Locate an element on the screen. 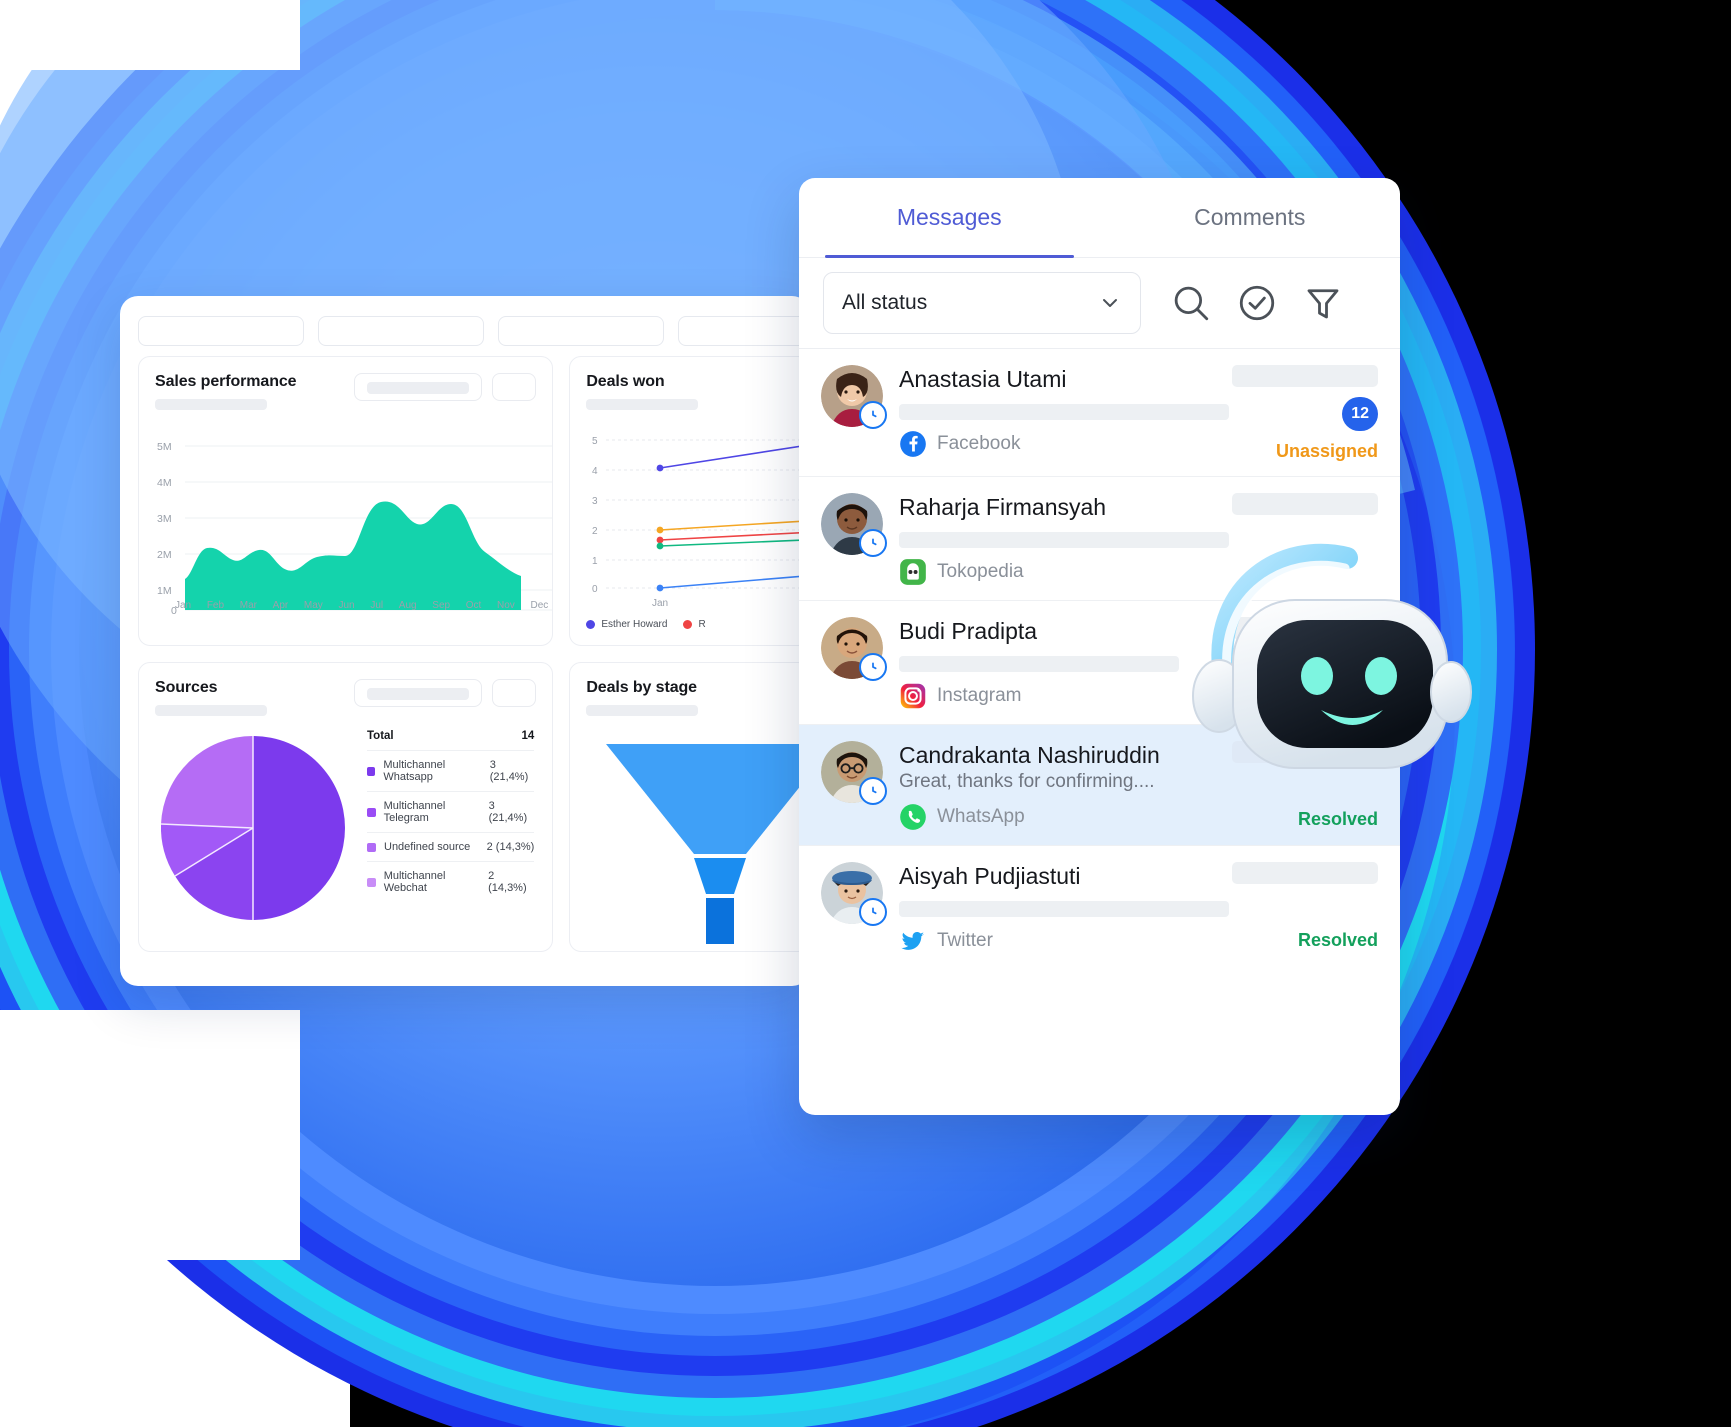 The height and width of the screenshot is (1427, 1731). status-filter-select: All status is located at coordinates (982, 303).